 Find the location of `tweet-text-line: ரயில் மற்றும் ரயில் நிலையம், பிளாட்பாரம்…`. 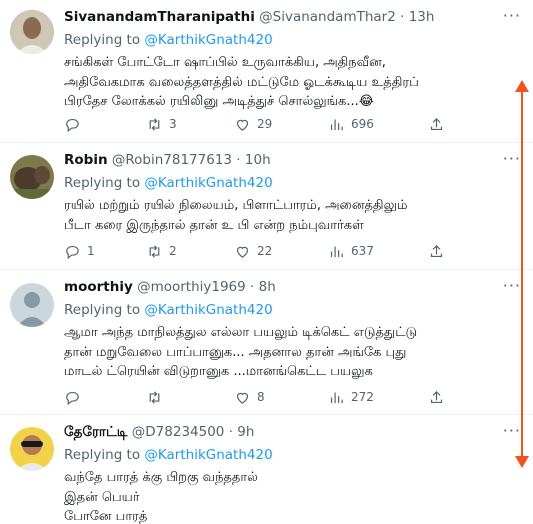

tweet-text-line: ரயில் மற்றும் ரயில் நிலையம், பிளாட்பாரம்… is located at coordinates (236, 205).